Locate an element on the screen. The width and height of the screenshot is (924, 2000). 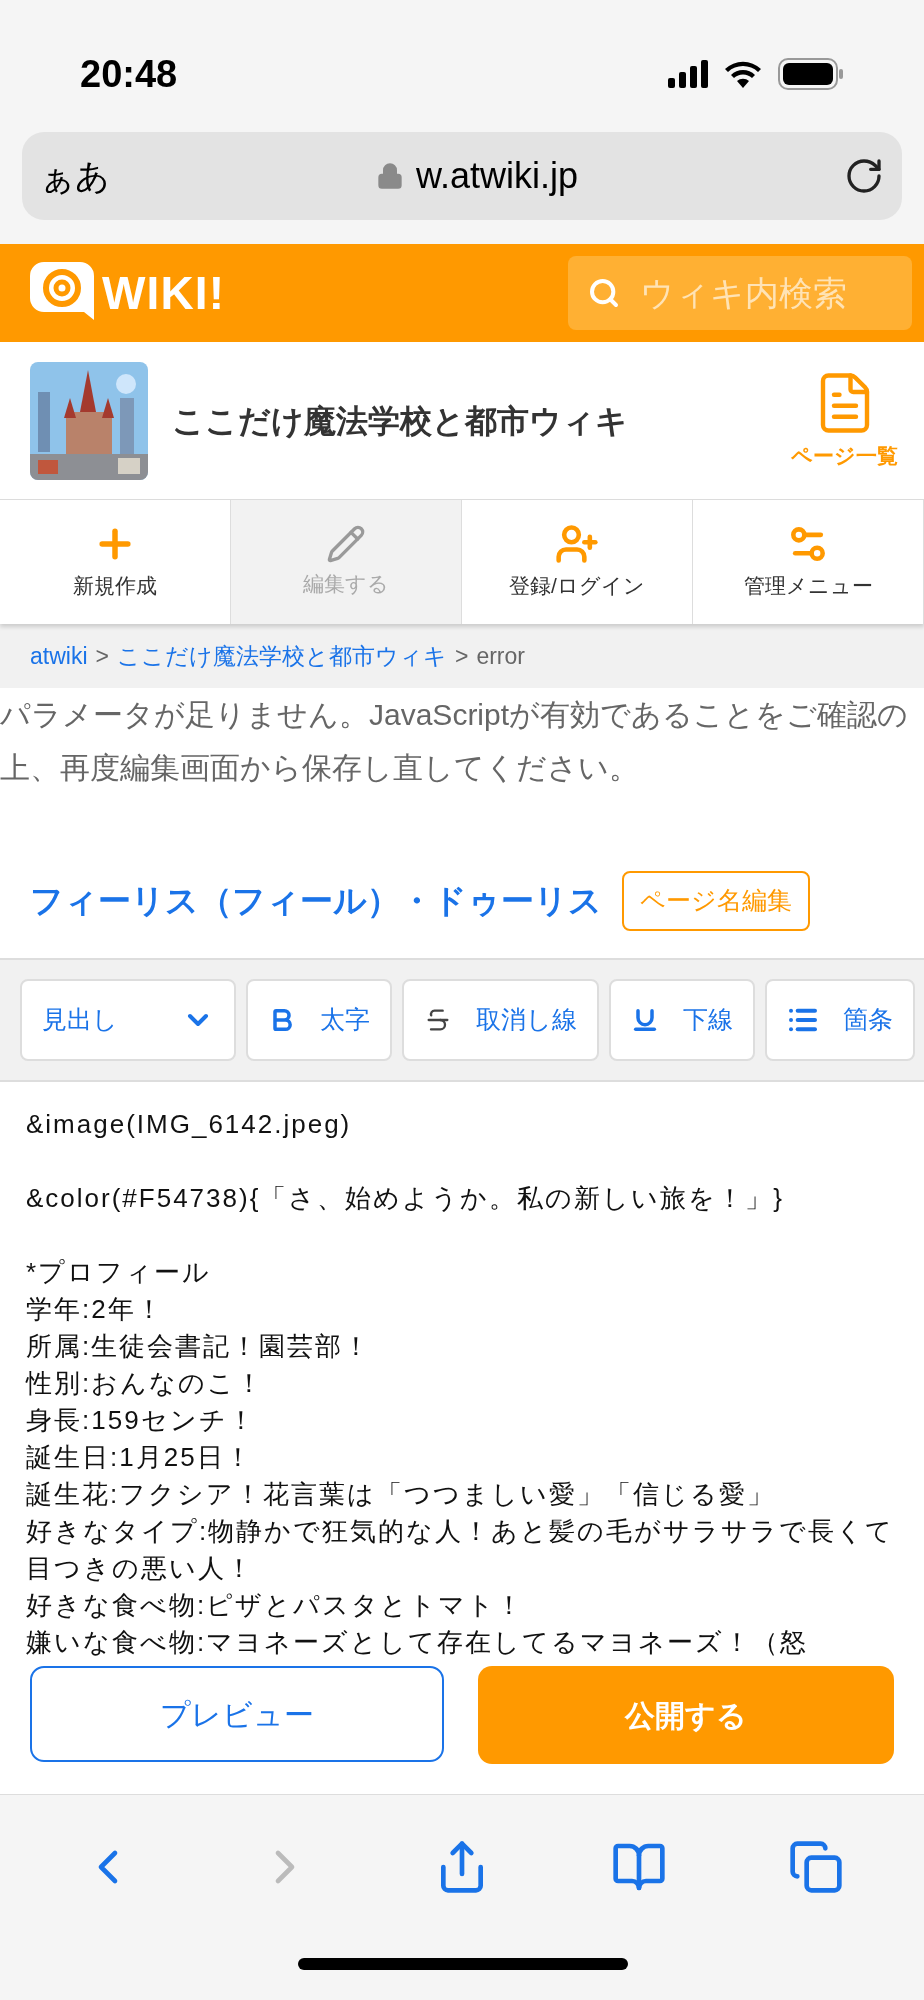
text-size-button: ぁあ is located at coordinates (75, 176).